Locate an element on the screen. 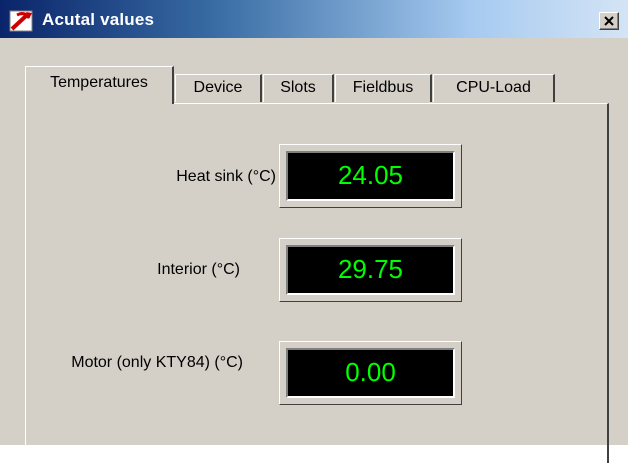 This screenshot has width=628, height=463. tab-temperatures: Temperatures is located at coordinates (99, 85).